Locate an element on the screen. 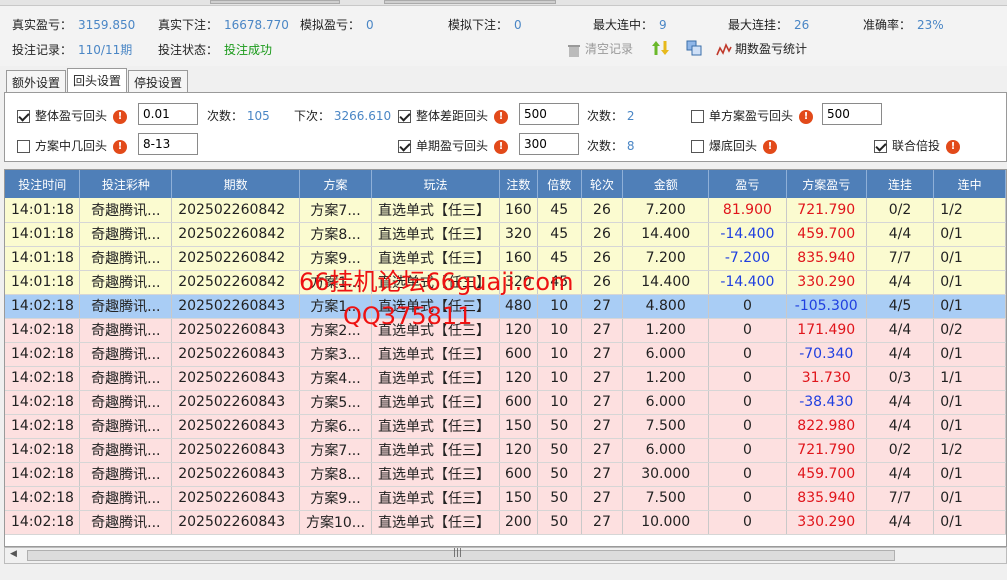 This screenshot has width=1007, height=580. column-header: 注数 is located at coordinates (518, 184).